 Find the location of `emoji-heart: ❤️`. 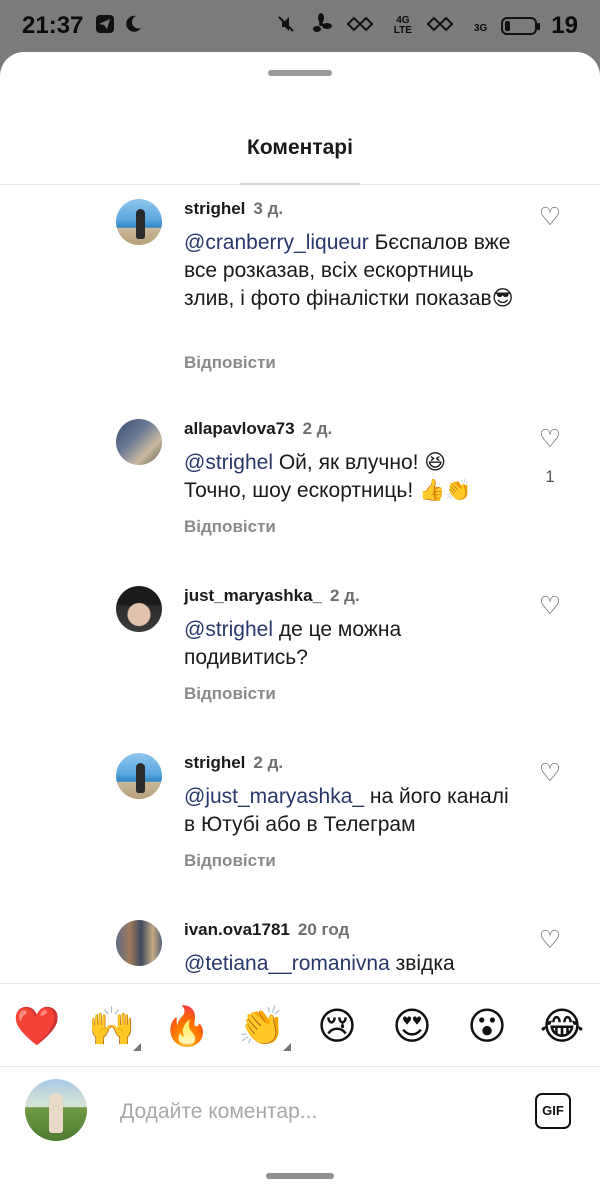

emoji-heart: ❤️ is located at coordinates (37, 1026).